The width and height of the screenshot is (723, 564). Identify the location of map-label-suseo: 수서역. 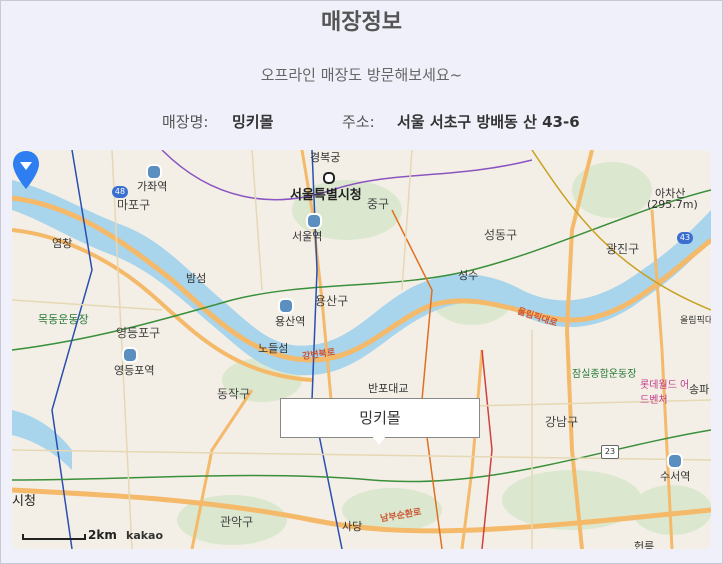
(675, 476).